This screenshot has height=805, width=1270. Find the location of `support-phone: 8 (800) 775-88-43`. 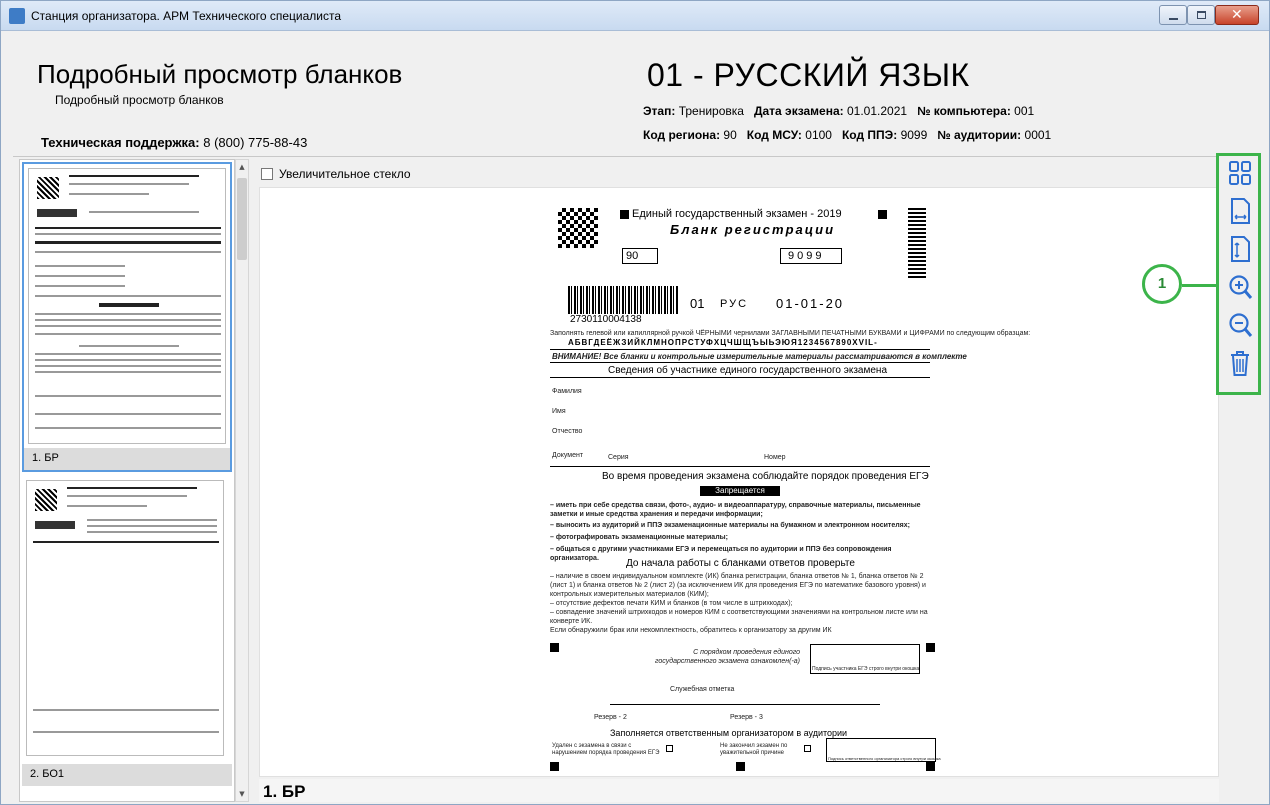

support-phone: 8 (800) 775-88-43 is located at coordinates (255, 142).